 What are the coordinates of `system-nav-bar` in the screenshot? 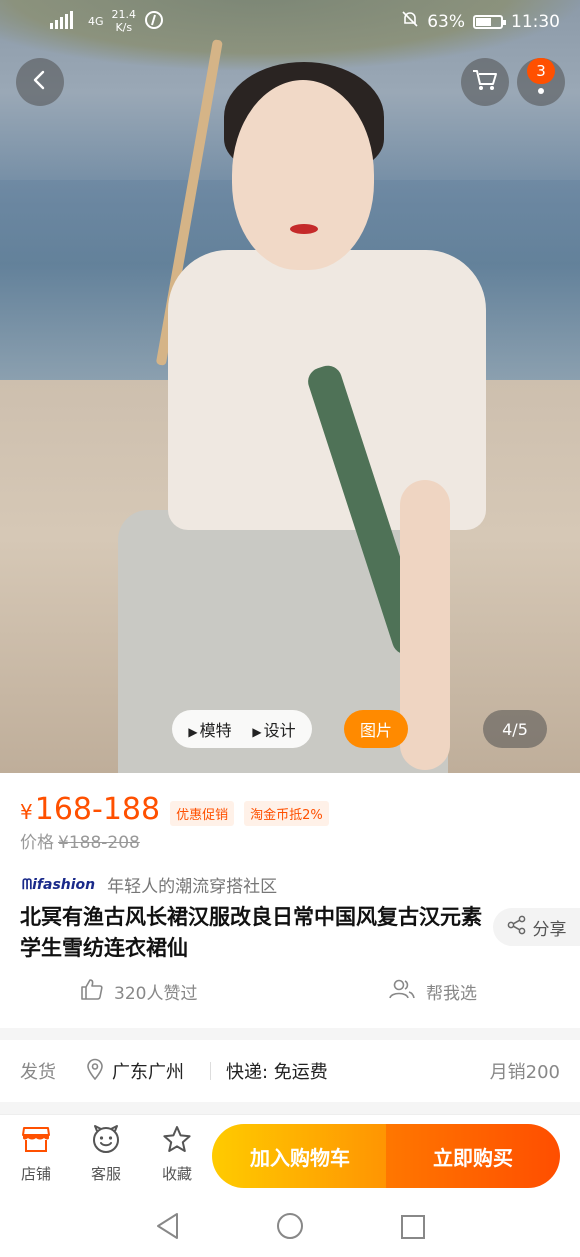 It's located at (290, 1226).